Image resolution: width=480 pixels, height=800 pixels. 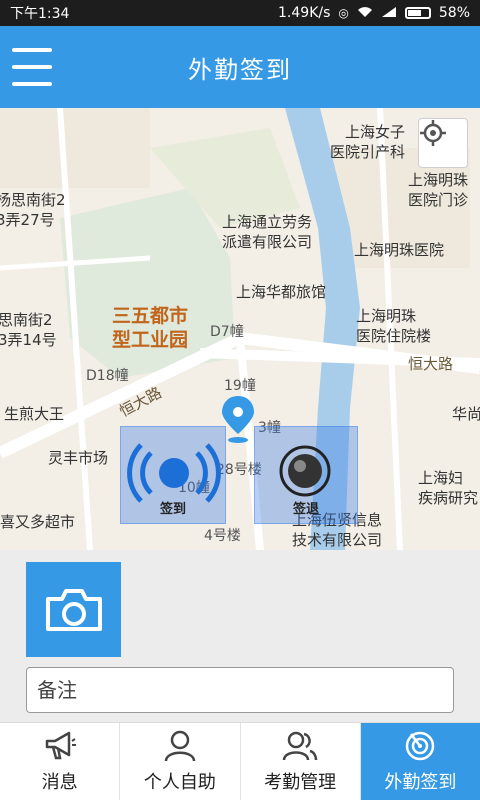 I want to click on poi-label: 上海明珠 医院门诊, so click(x=438, y=190).